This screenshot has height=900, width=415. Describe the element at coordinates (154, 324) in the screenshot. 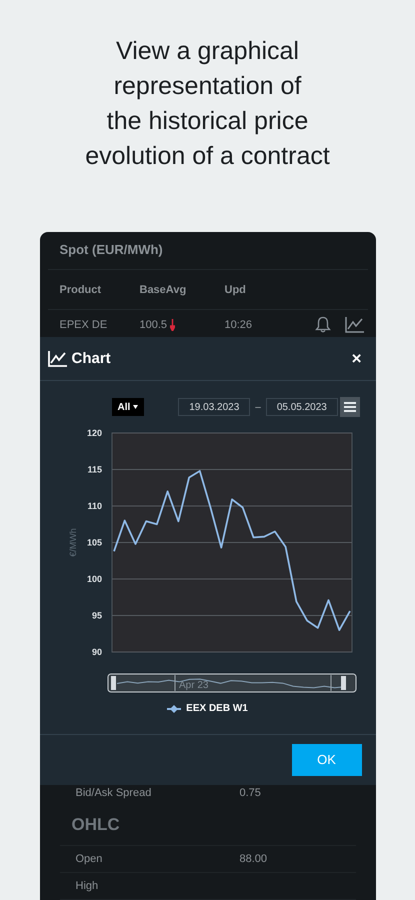

I see `table-cell: 100.5` at that location.